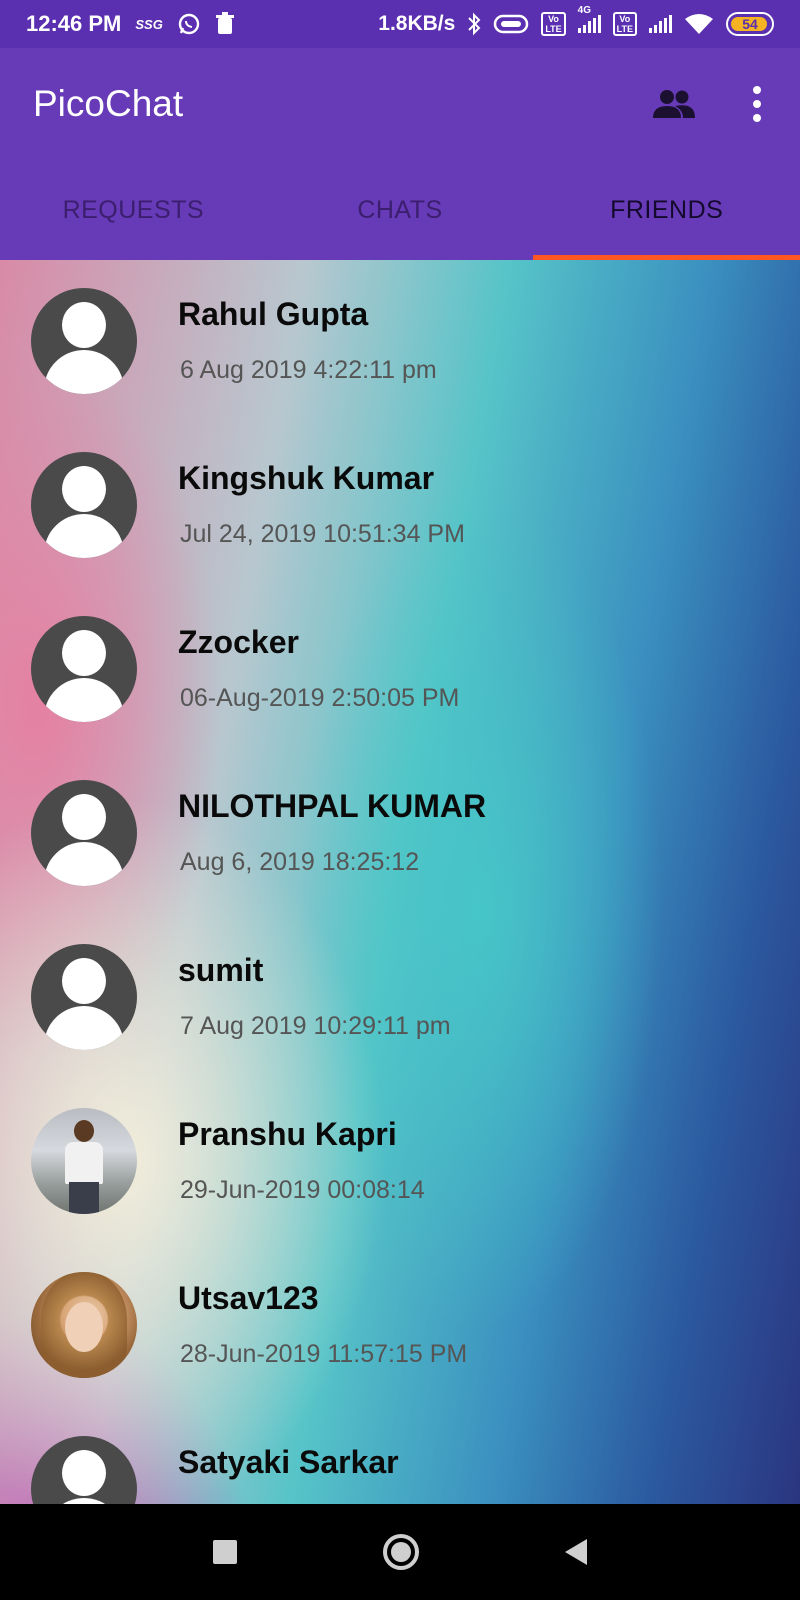  Describe the element at coordinates (238, 642) in the screenshot. I see `friend-name: Zzocker` at that location.